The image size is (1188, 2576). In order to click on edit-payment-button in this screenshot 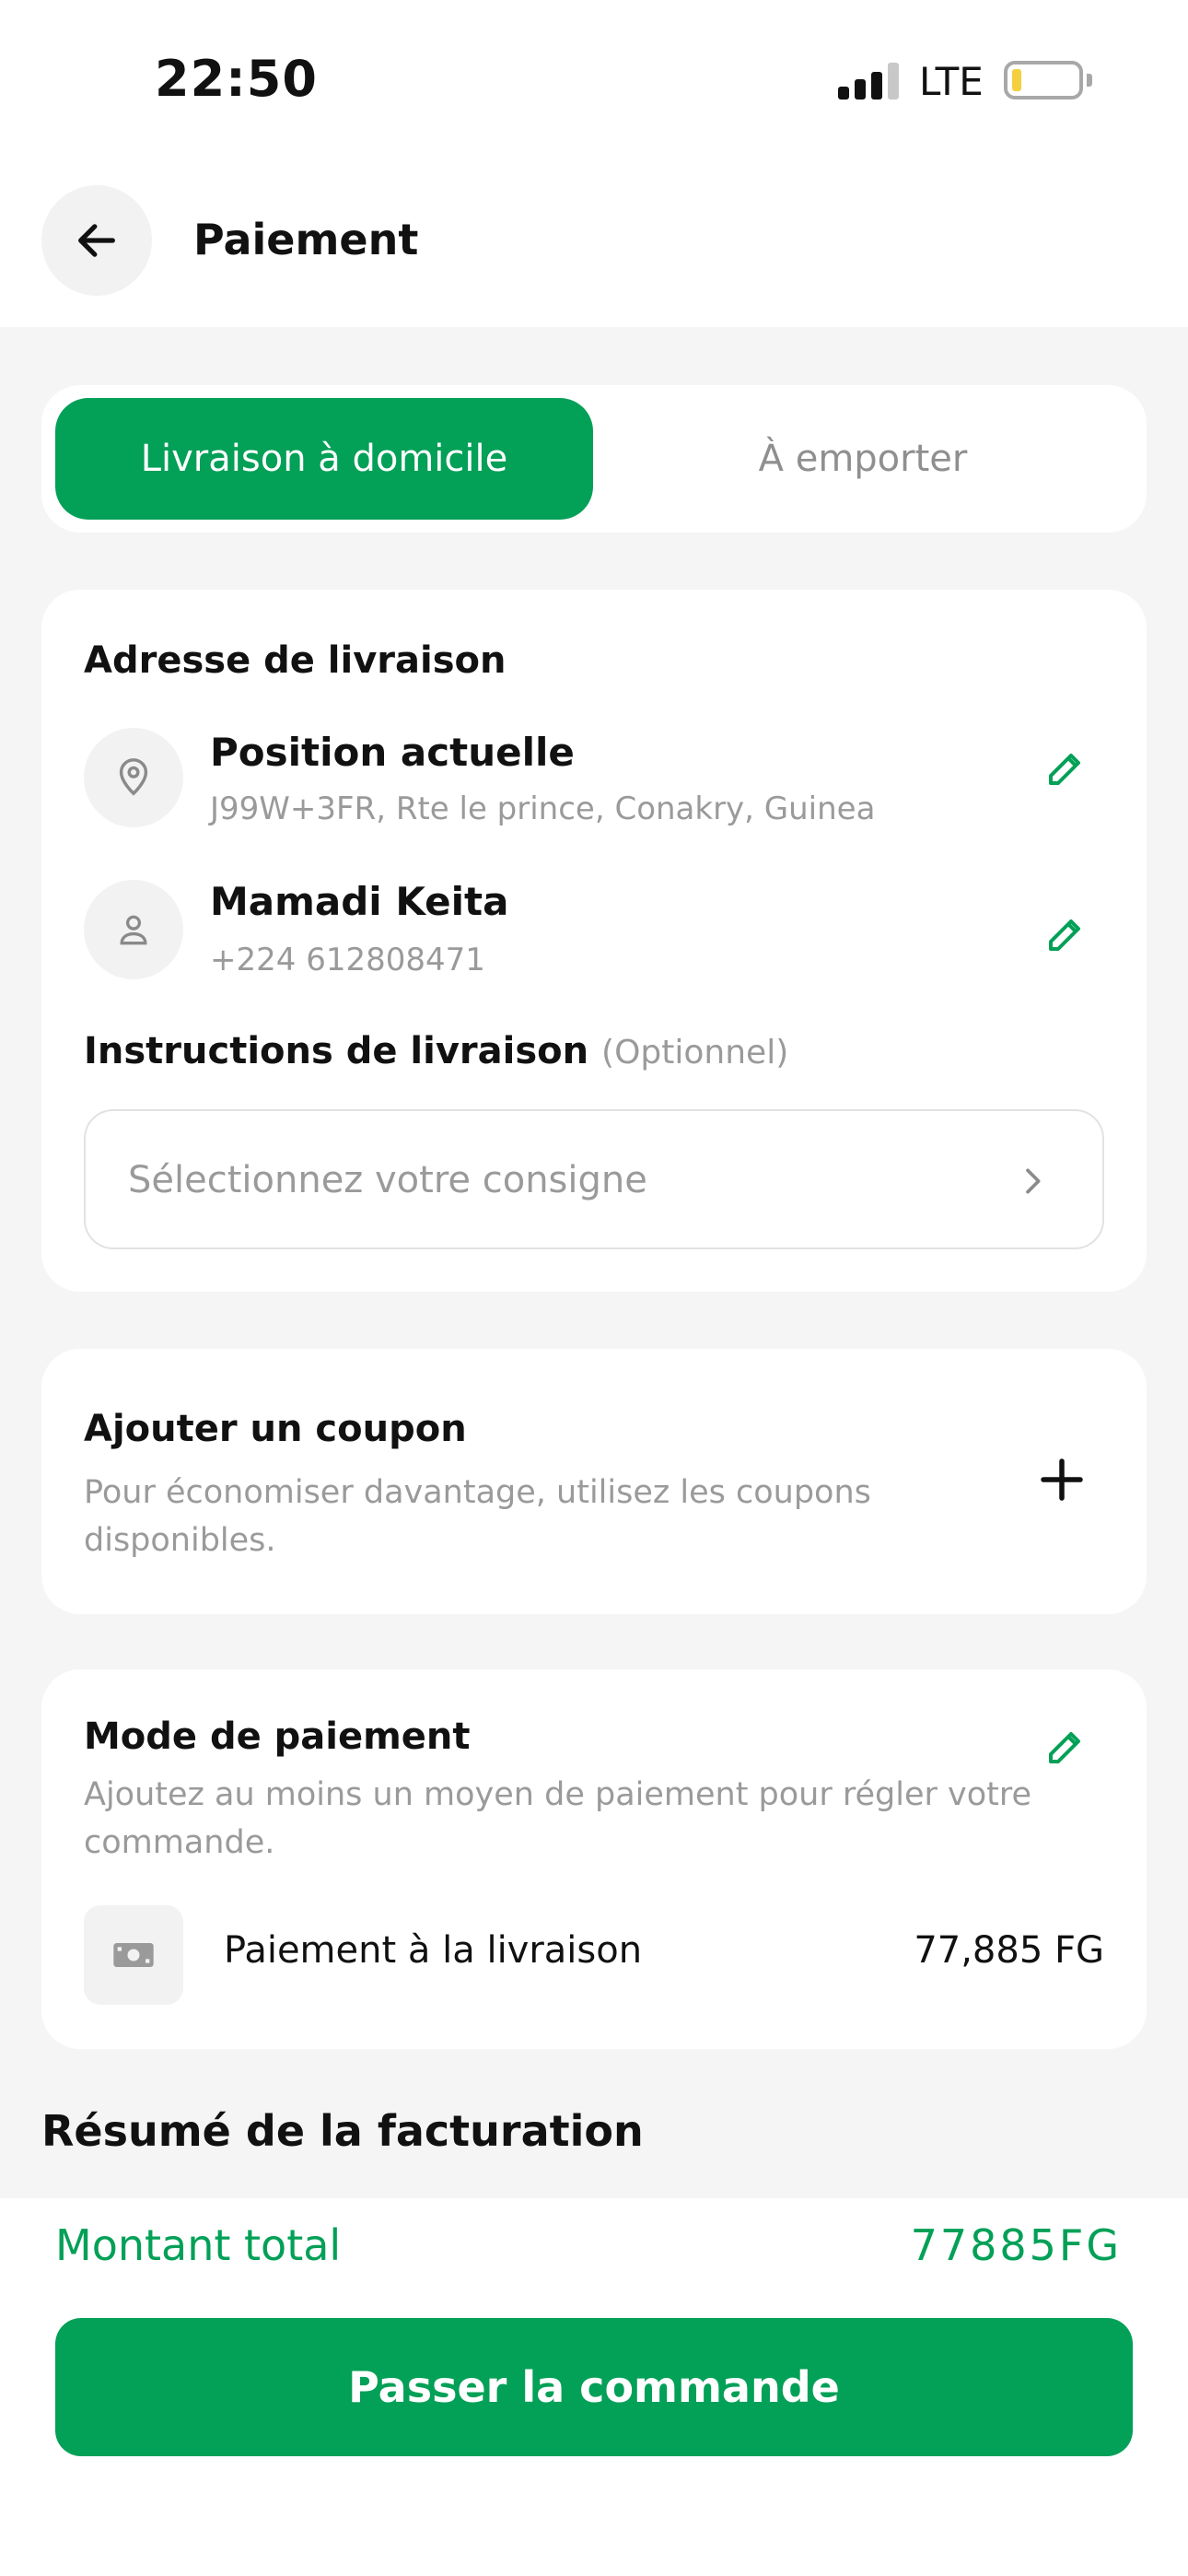, I will do `click(1065, 1746)`.